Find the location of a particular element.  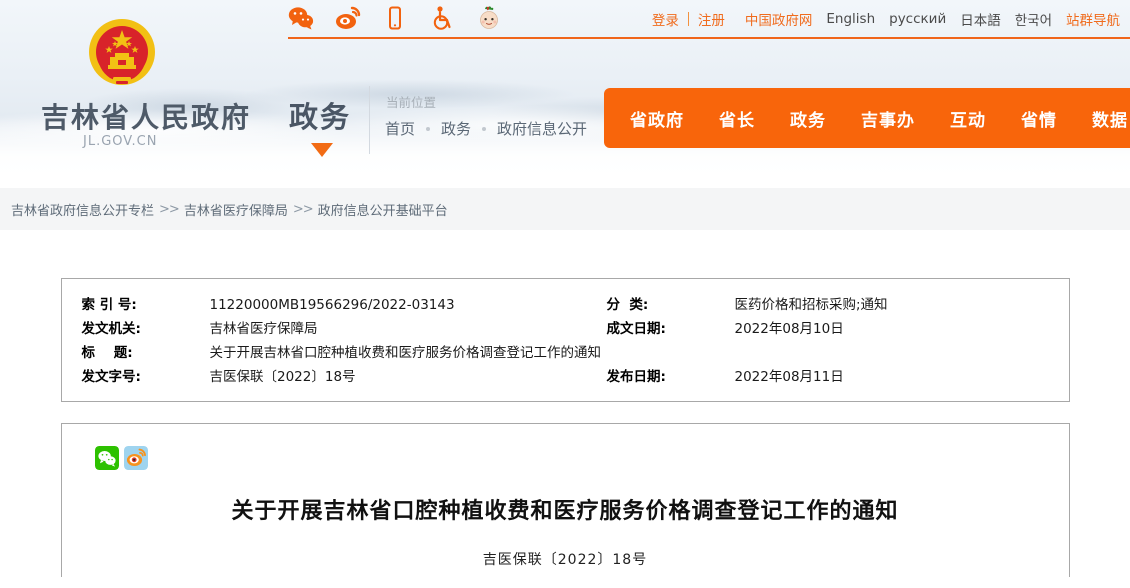

nav-item-governor: 省长 is located at coordinates (737, 118).